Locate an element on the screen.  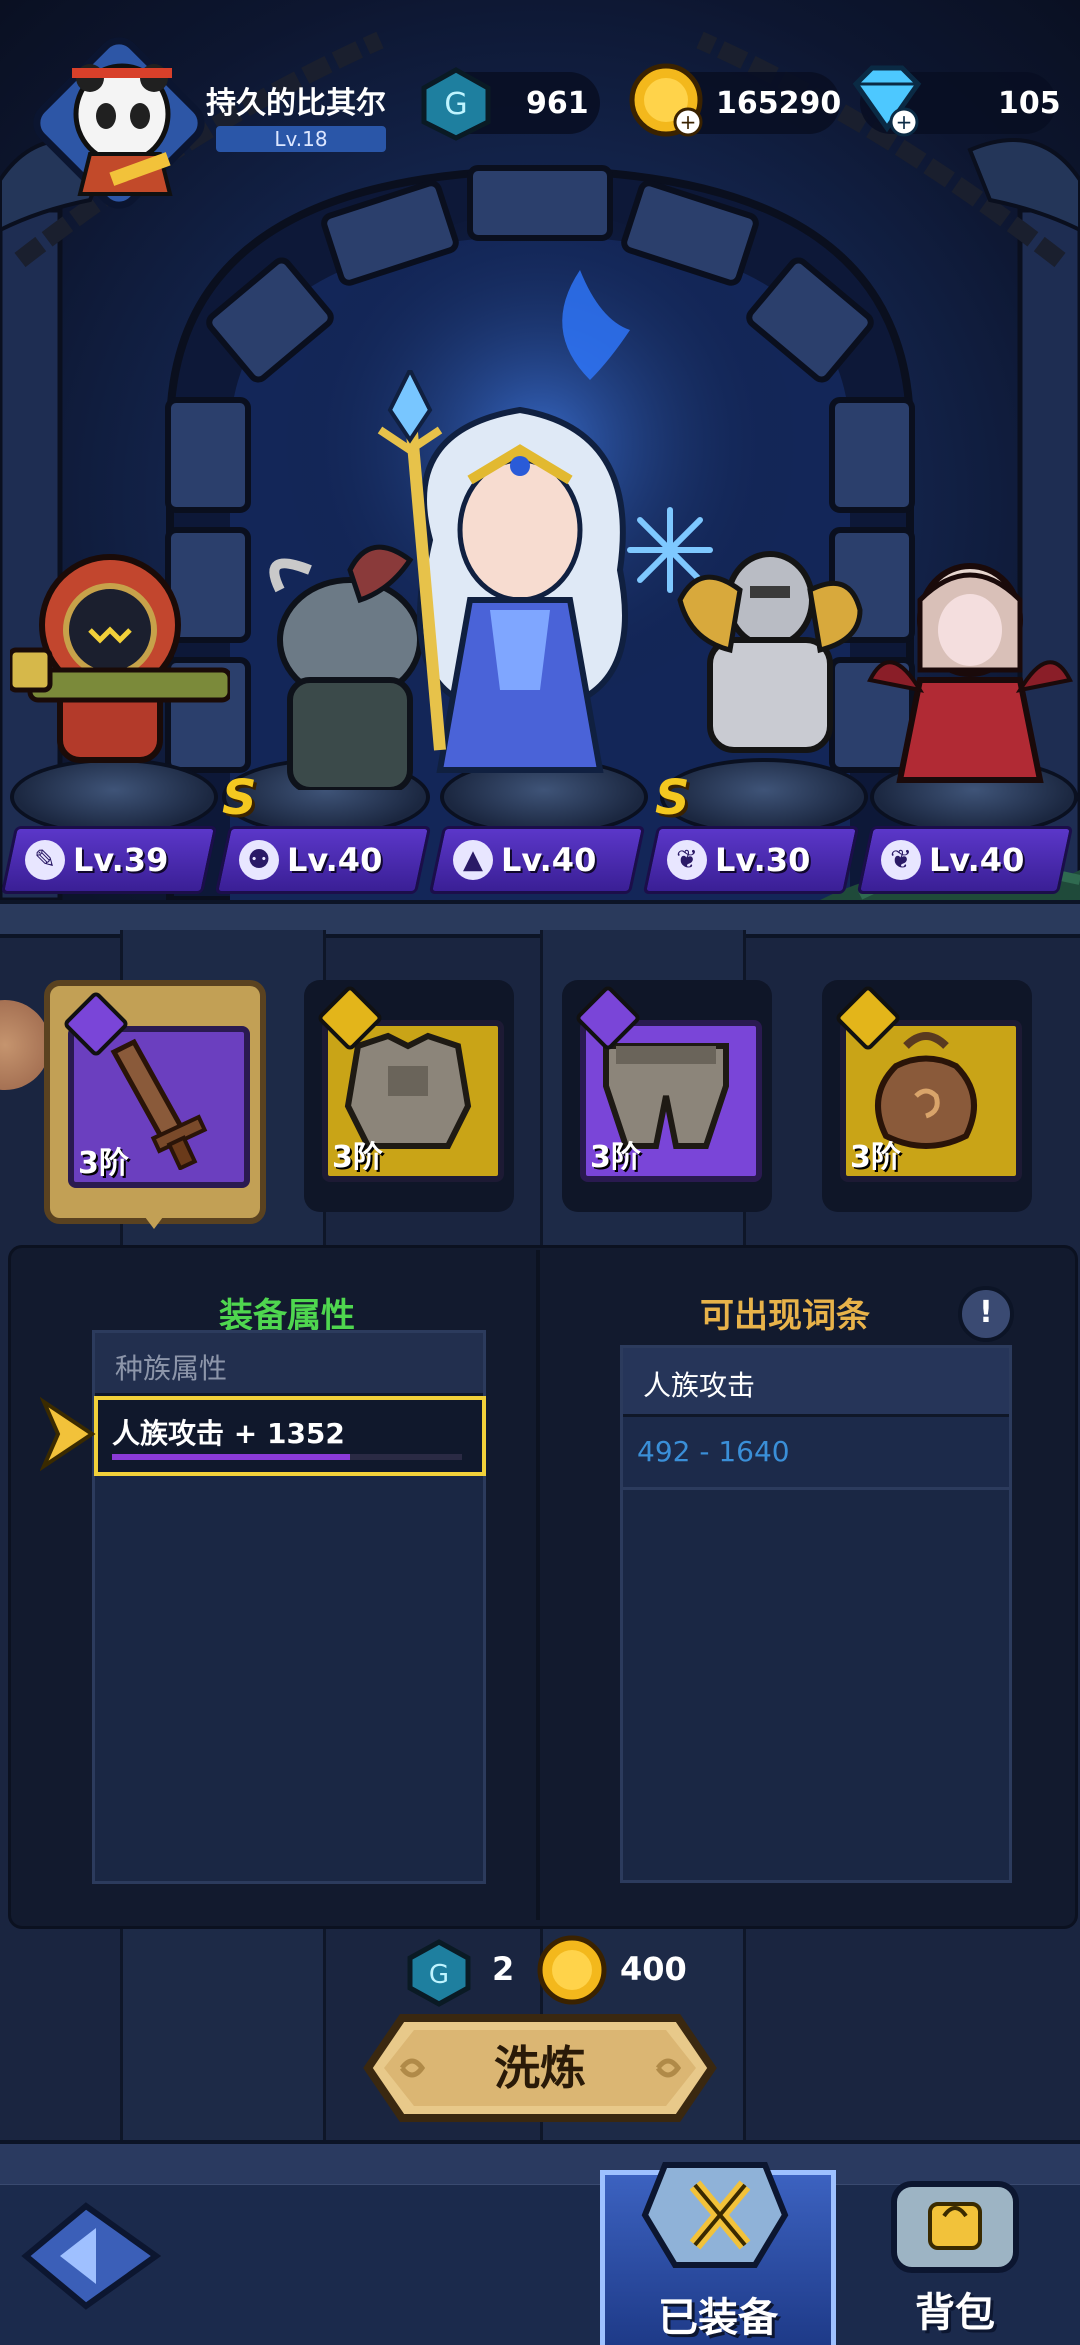
hero-level: Lv.30 is located at coordinates (763, 860).